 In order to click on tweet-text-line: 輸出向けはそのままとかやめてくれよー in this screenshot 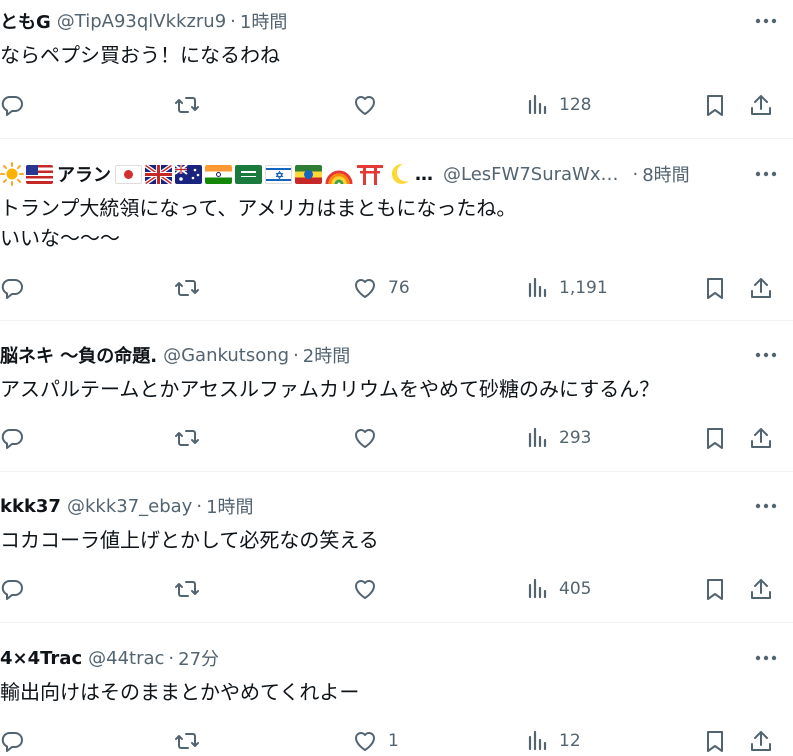, I will do `click(180, 692)`.